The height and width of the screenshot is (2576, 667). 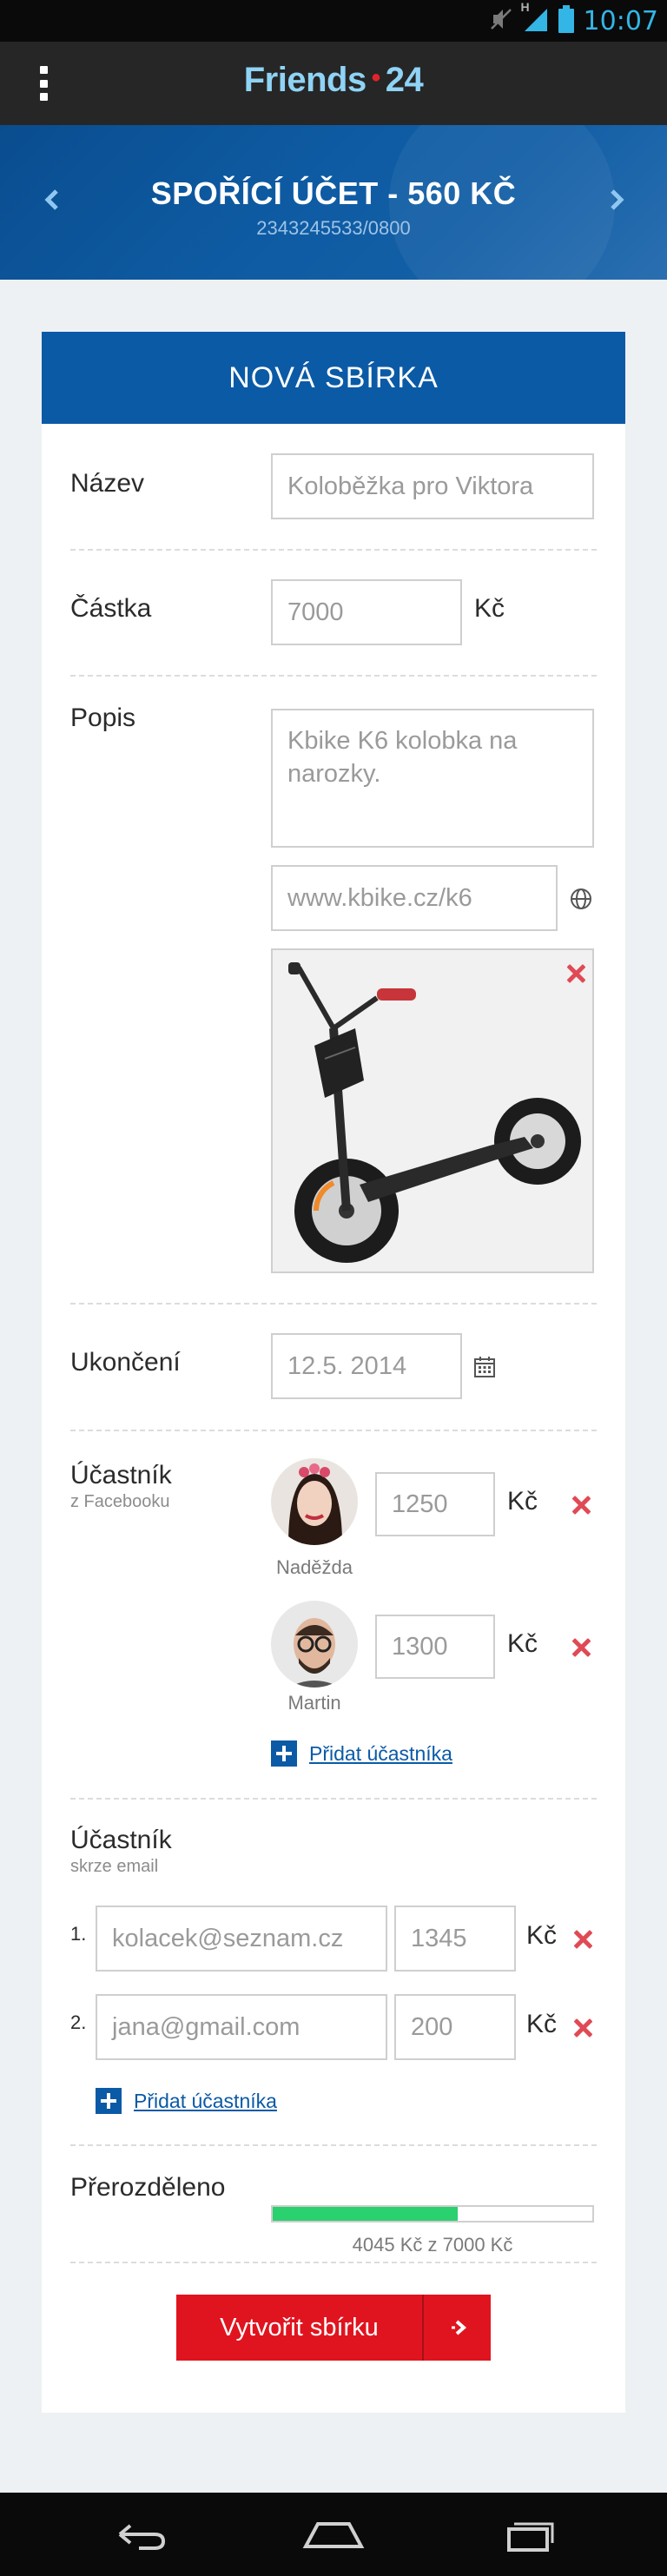 I want to click on battery-icon, so click(x=566, y=20).